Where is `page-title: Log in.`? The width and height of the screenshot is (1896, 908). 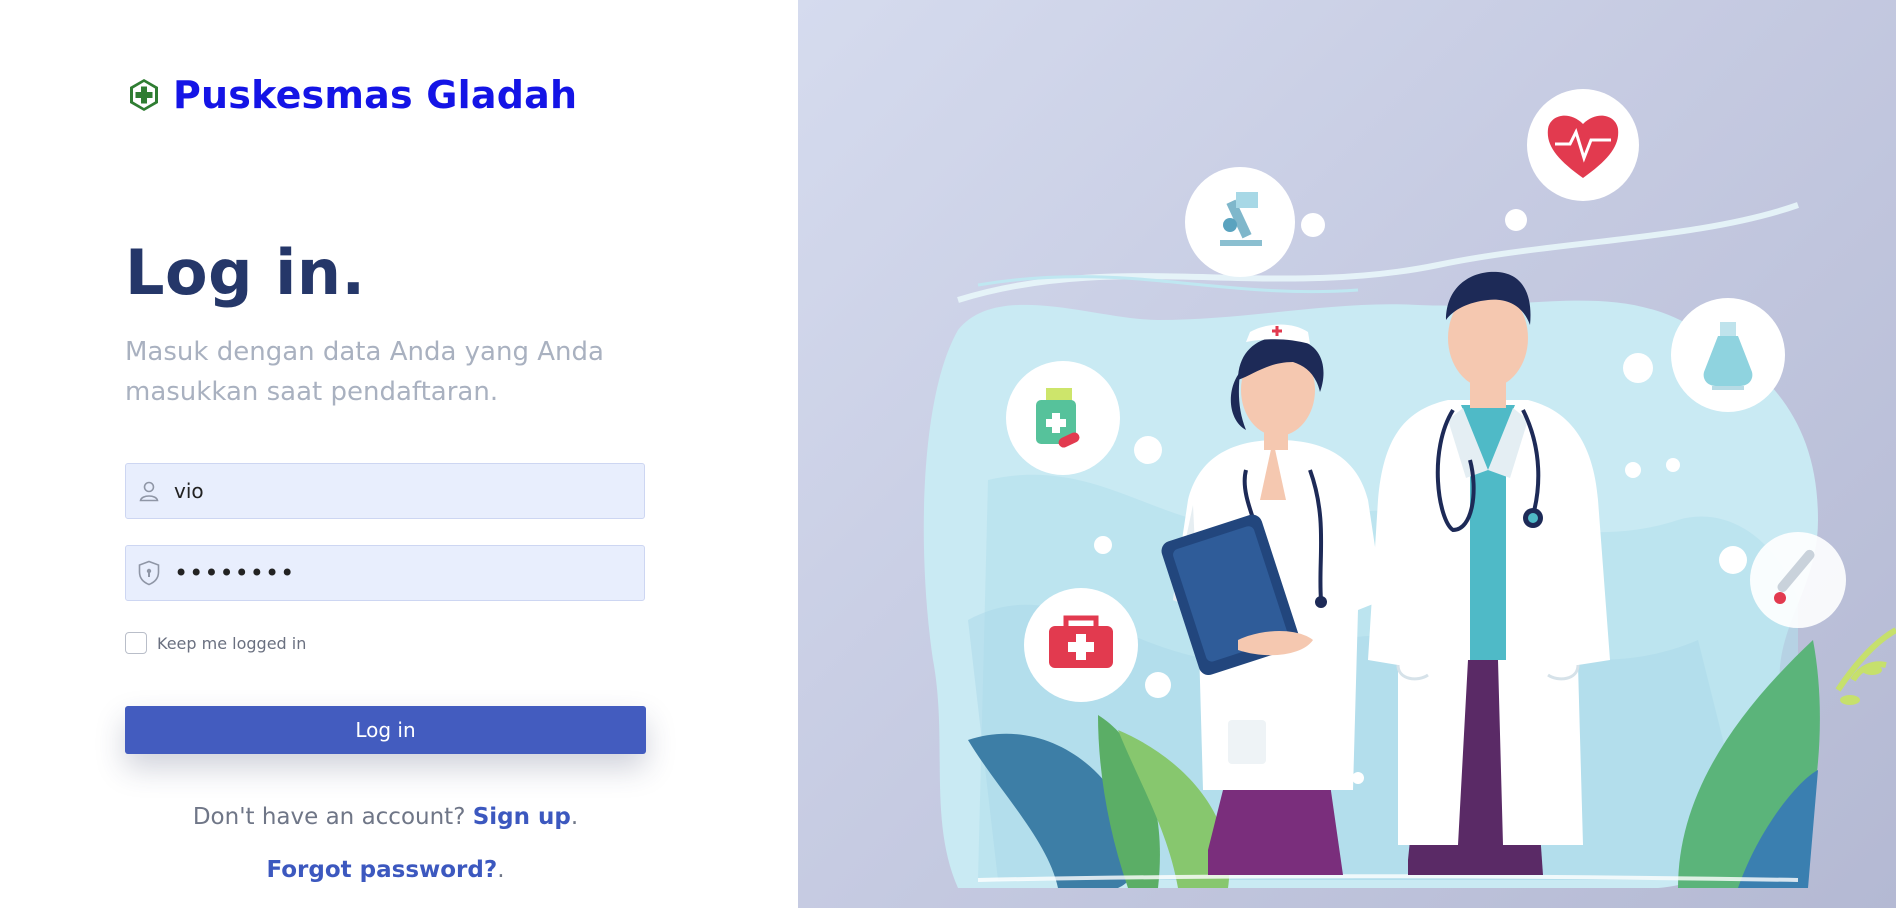 page-title: Log in. is located at coordinates (245, 272).